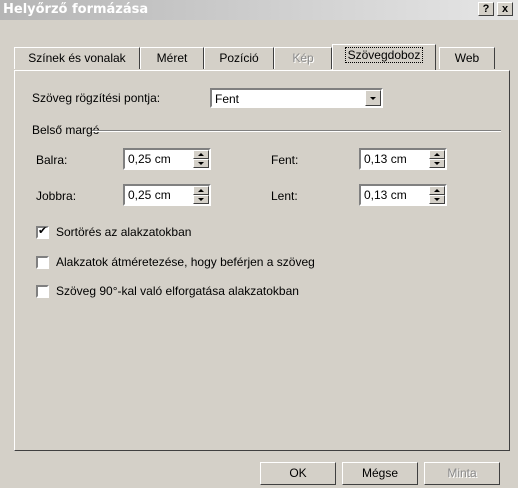 The width and height of the screenshot is (518, 488). Describe the element at coordinates (42, 262) in the screenshot. I see `resize-shape-checkbox` at that location.